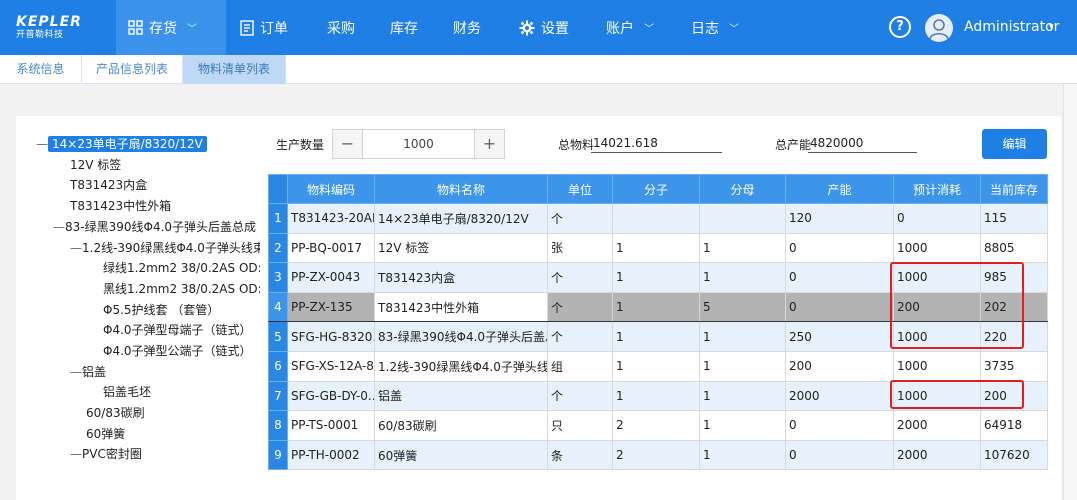  Describe the element at coordinates (939, 28) in the screenshot. I see `avatar` at that location.